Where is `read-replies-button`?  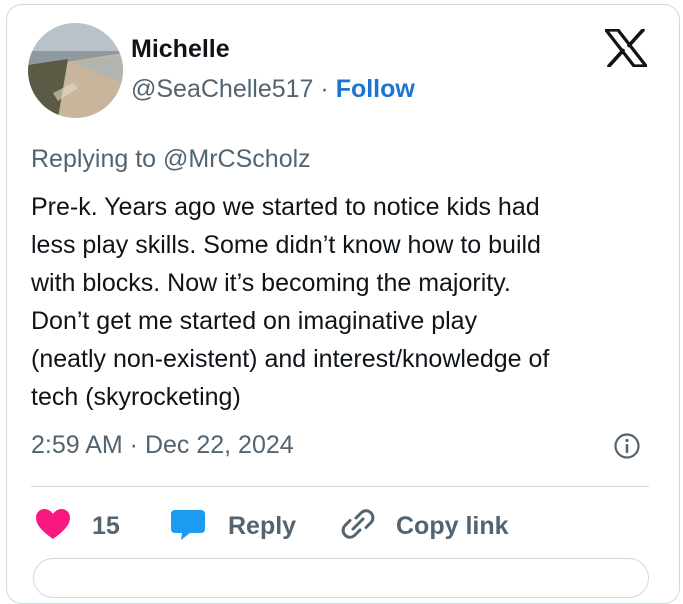 read-replies-button is located at coordinates (341, 578).